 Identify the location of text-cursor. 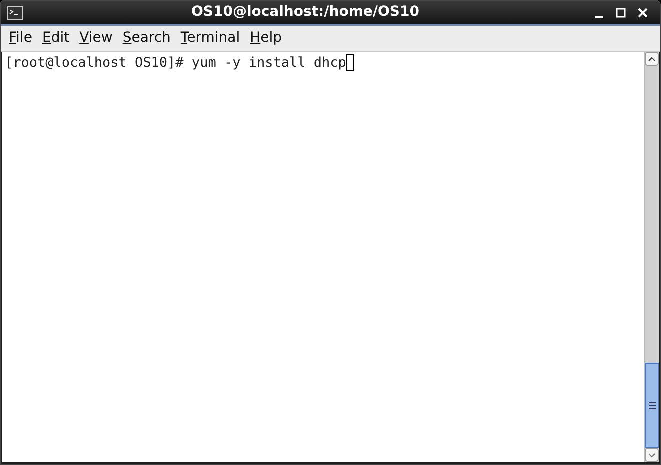
(350, 62).